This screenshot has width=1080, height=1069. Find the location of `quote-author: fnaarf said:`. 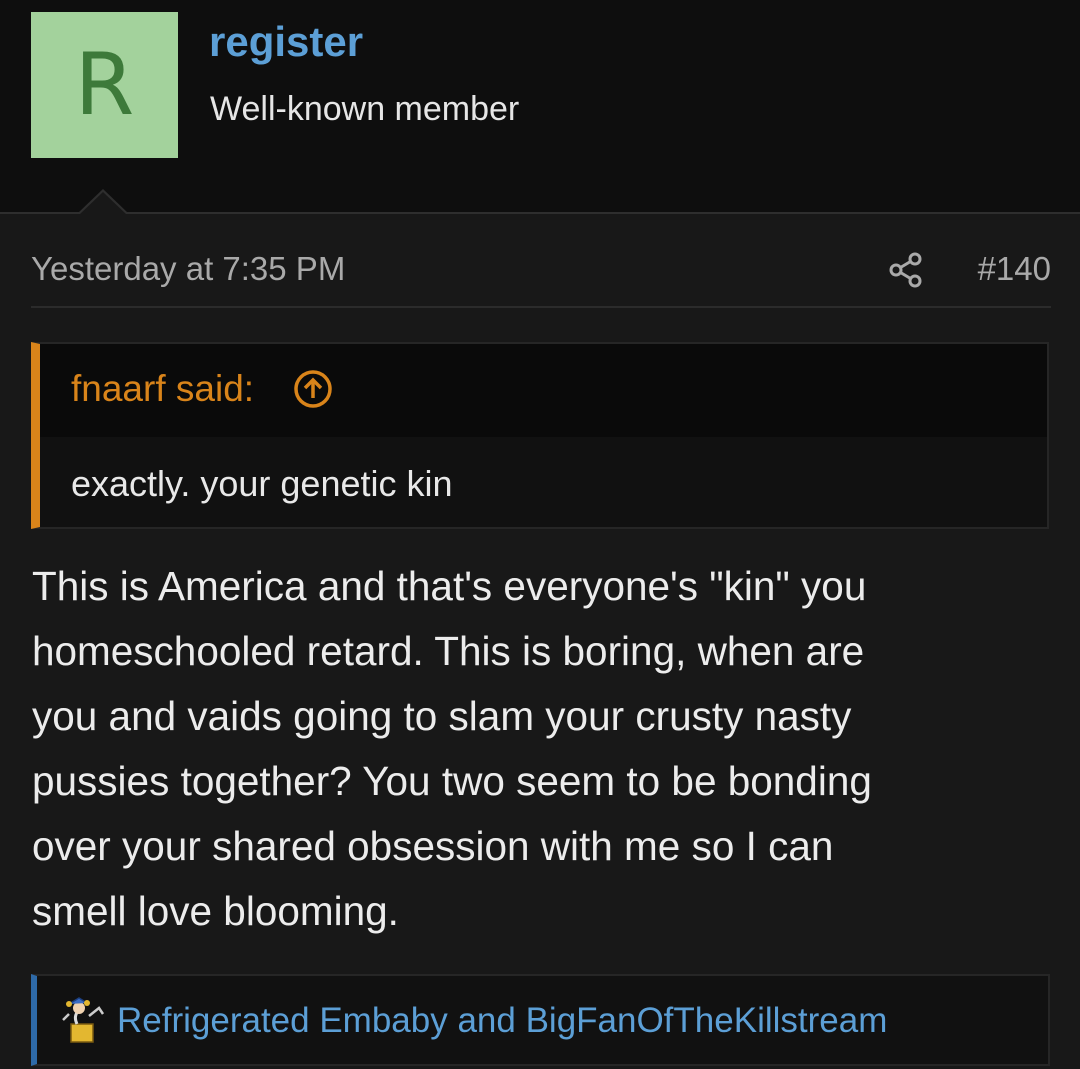

quote-author: fnaarf said: is located at coordinates (162, 389).